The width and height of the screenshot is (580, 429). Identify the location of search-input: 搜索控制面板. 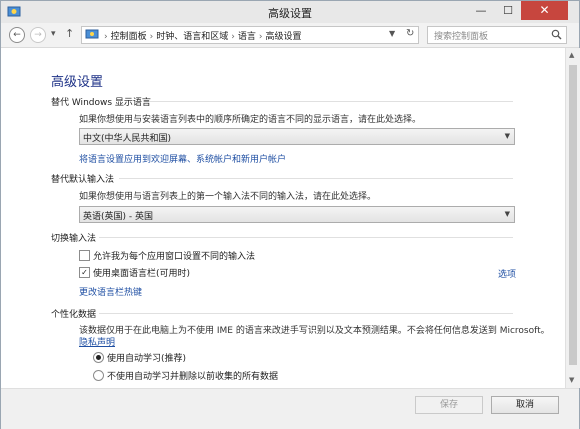
(461, 35).